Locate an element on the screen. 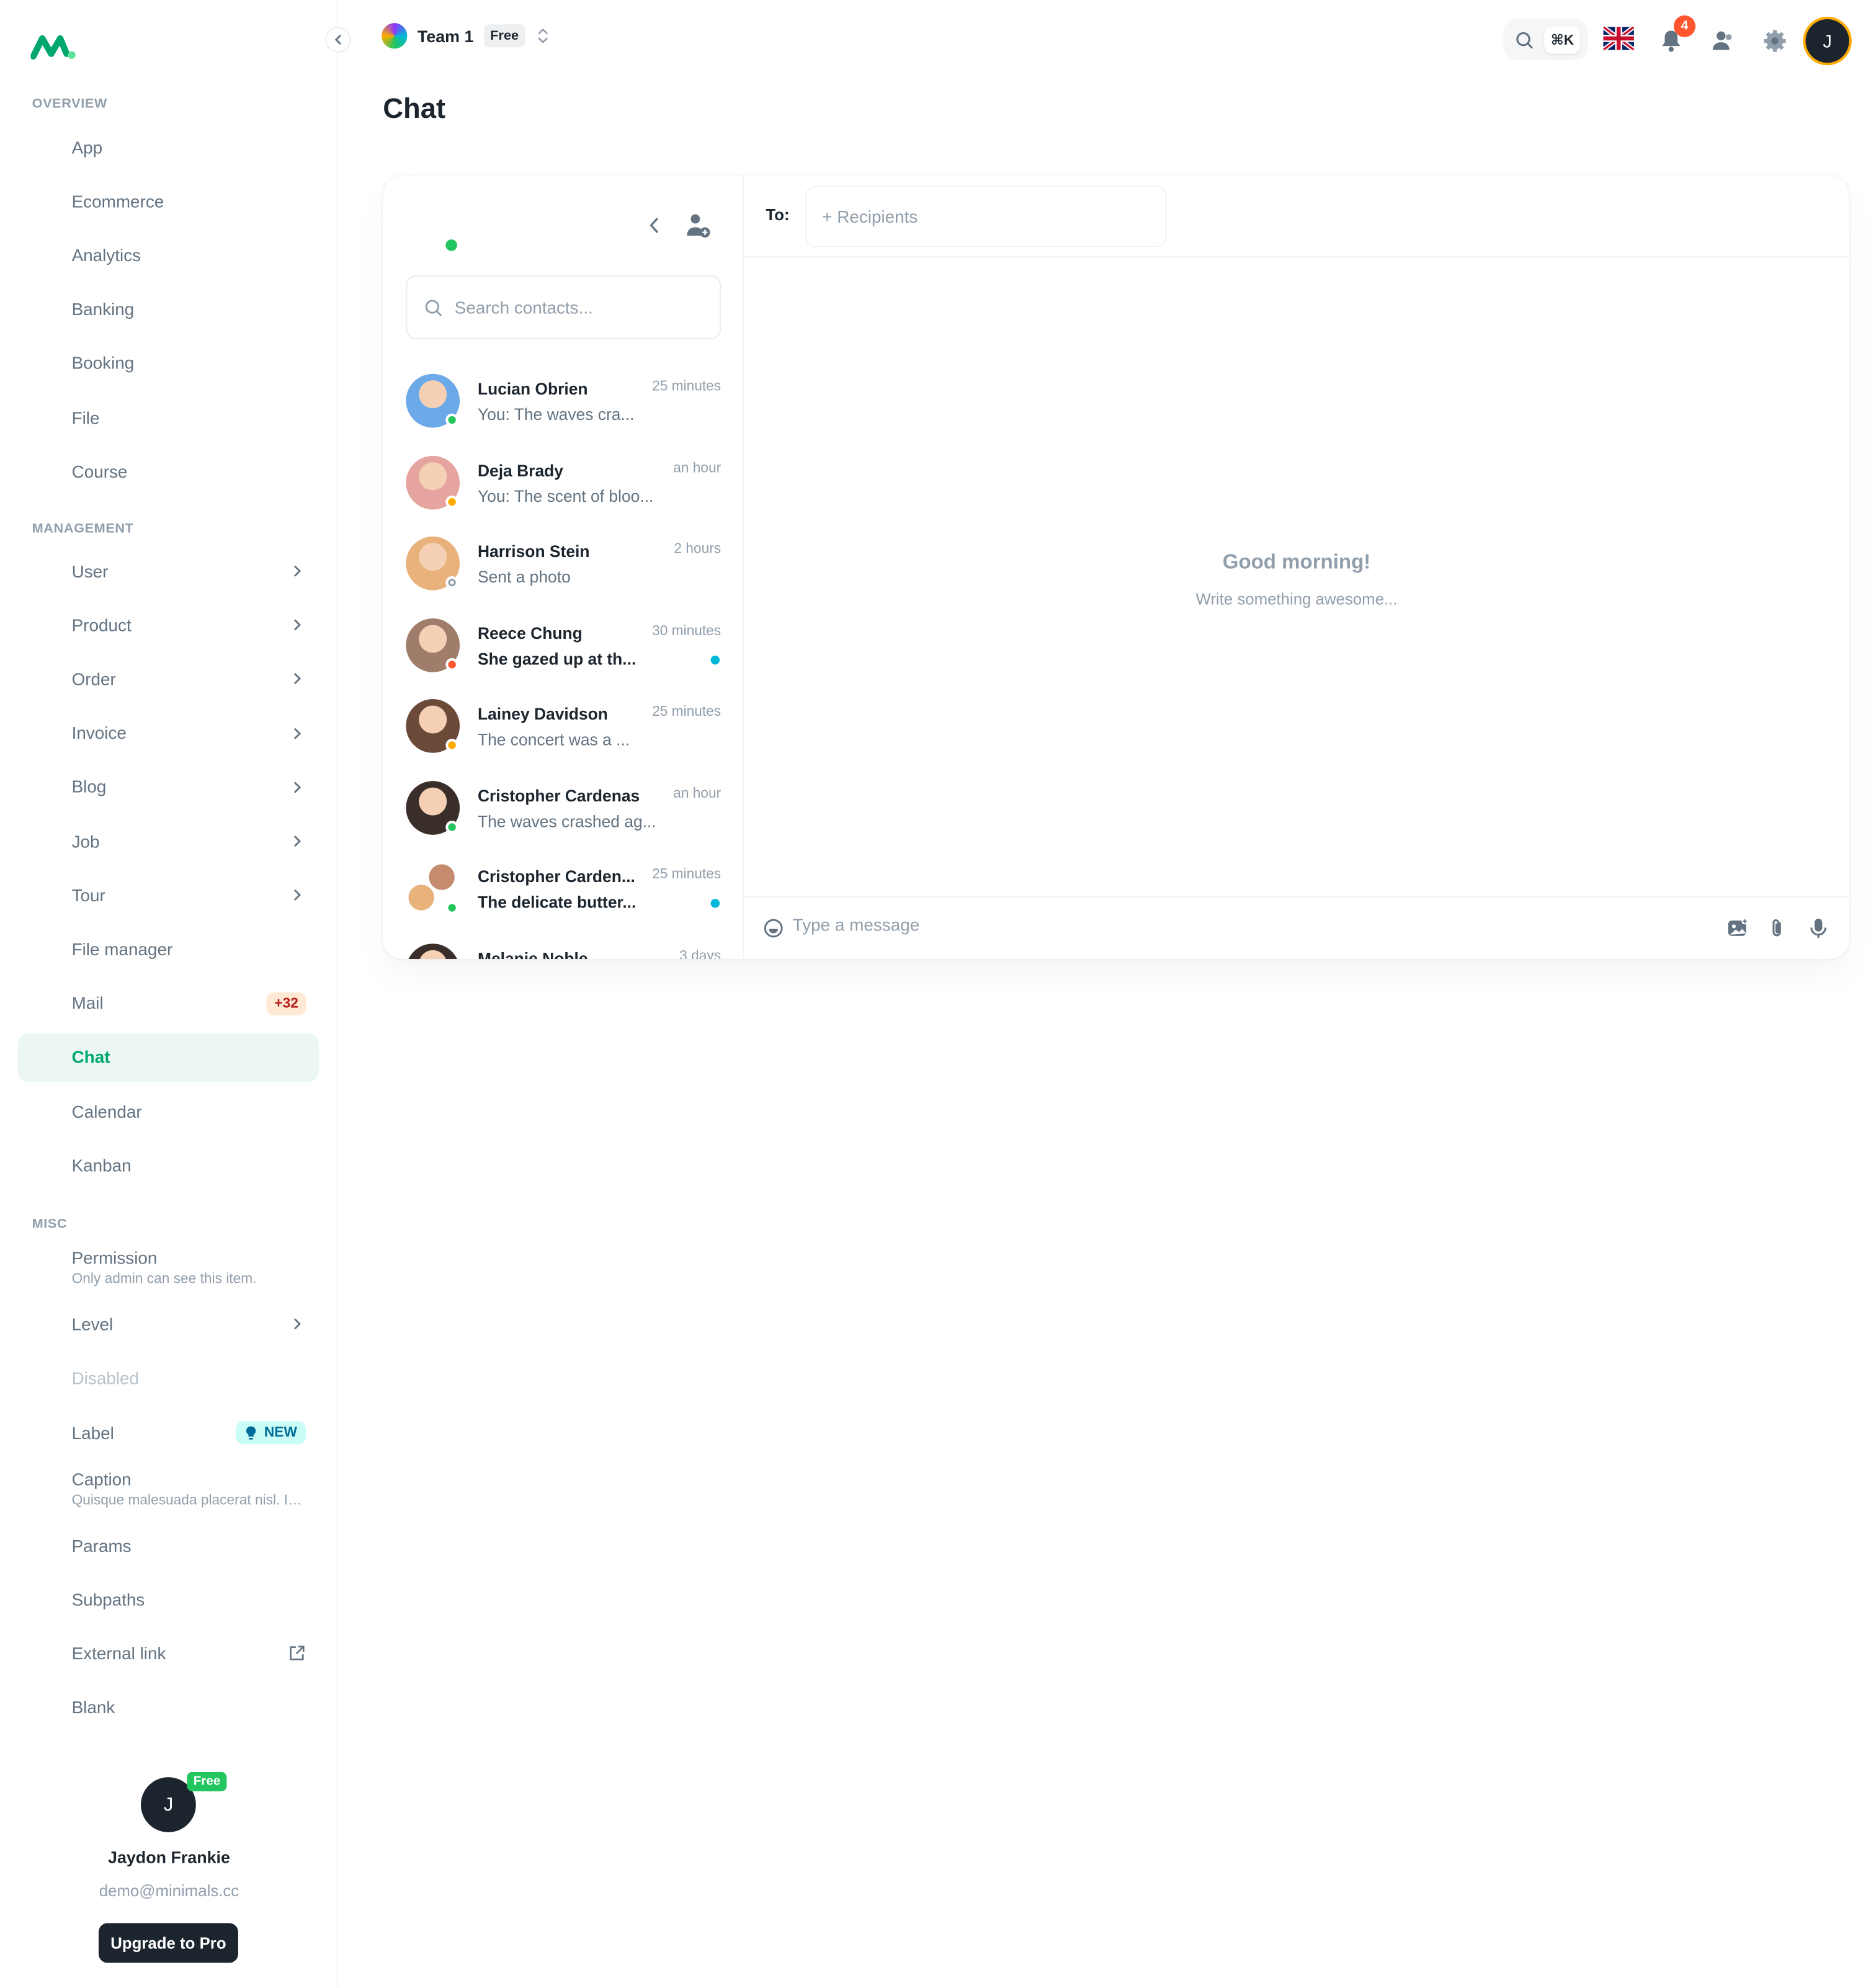 The image size is (1876, 1988). sidebar-item-params: Params is located at coordinates (168, 1545).